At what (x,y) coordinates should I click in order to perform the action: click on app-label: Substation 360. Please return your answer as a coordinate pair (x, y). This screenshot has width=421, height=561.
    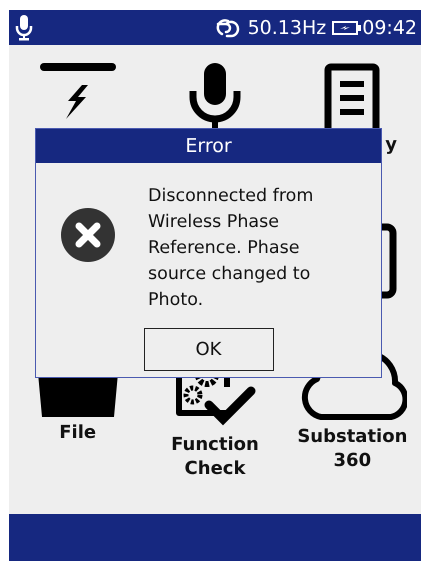
    Looking at the image, I should click on (352, 449).